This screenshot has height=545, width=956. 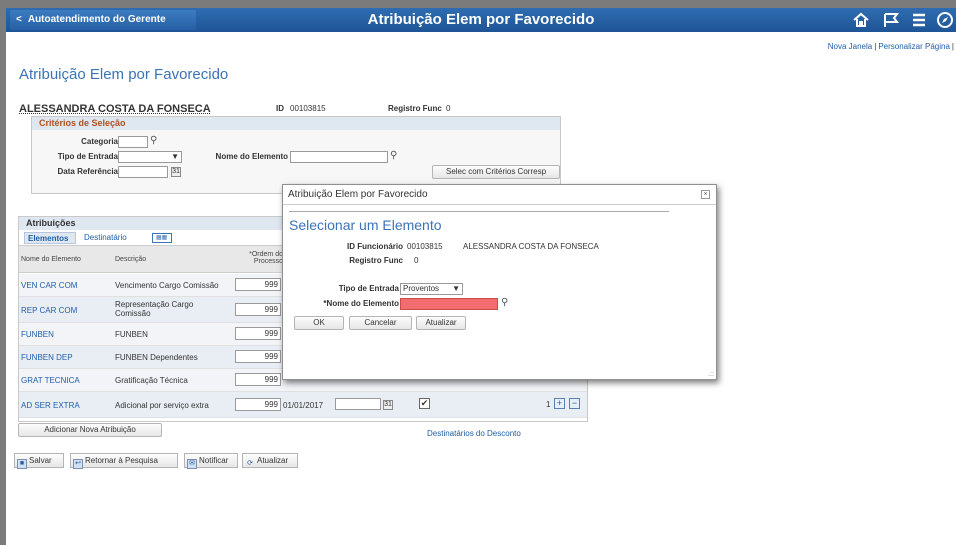 What do you see at coordinates (919, 22) in the screenshot?
I see `menu-icon` at bounding box center [919, 22].